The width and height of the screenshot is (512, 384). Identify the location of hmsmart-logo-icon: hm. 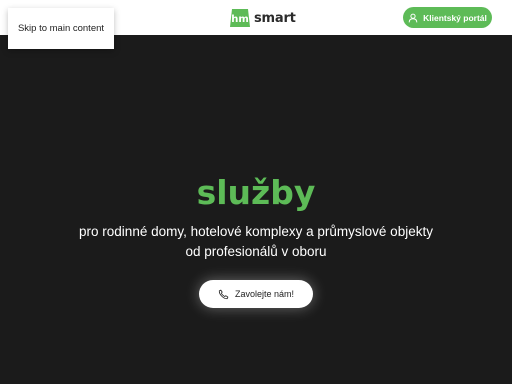
(240, 18).